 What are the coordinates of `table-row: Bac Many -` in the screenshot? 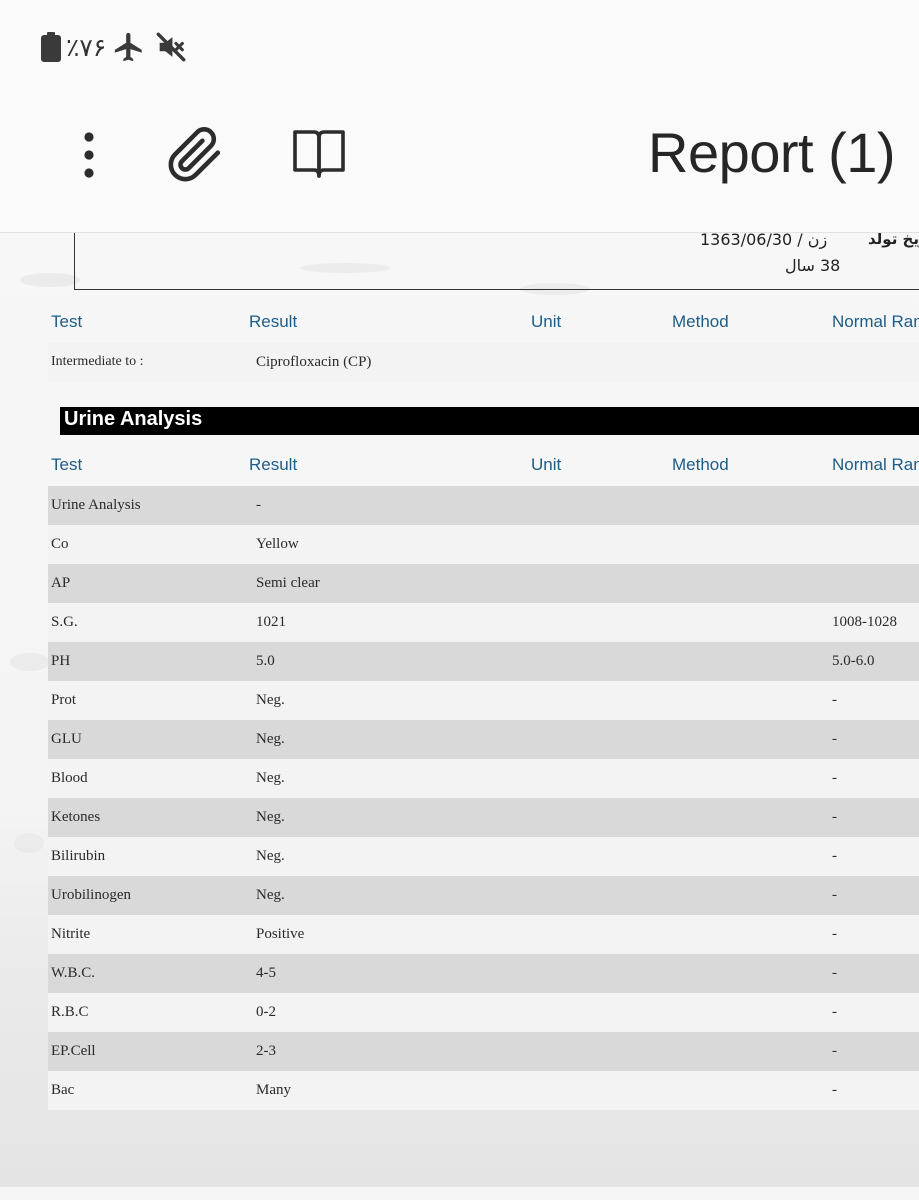 It's located at (483, 1090).